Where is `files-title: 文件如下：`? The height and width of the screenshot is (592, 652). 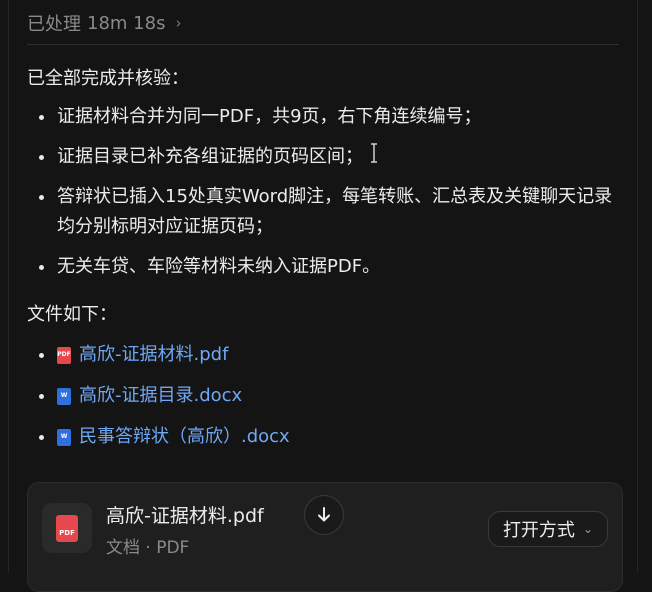 files-title: 文件如下： is located at coordinates (72, 314).